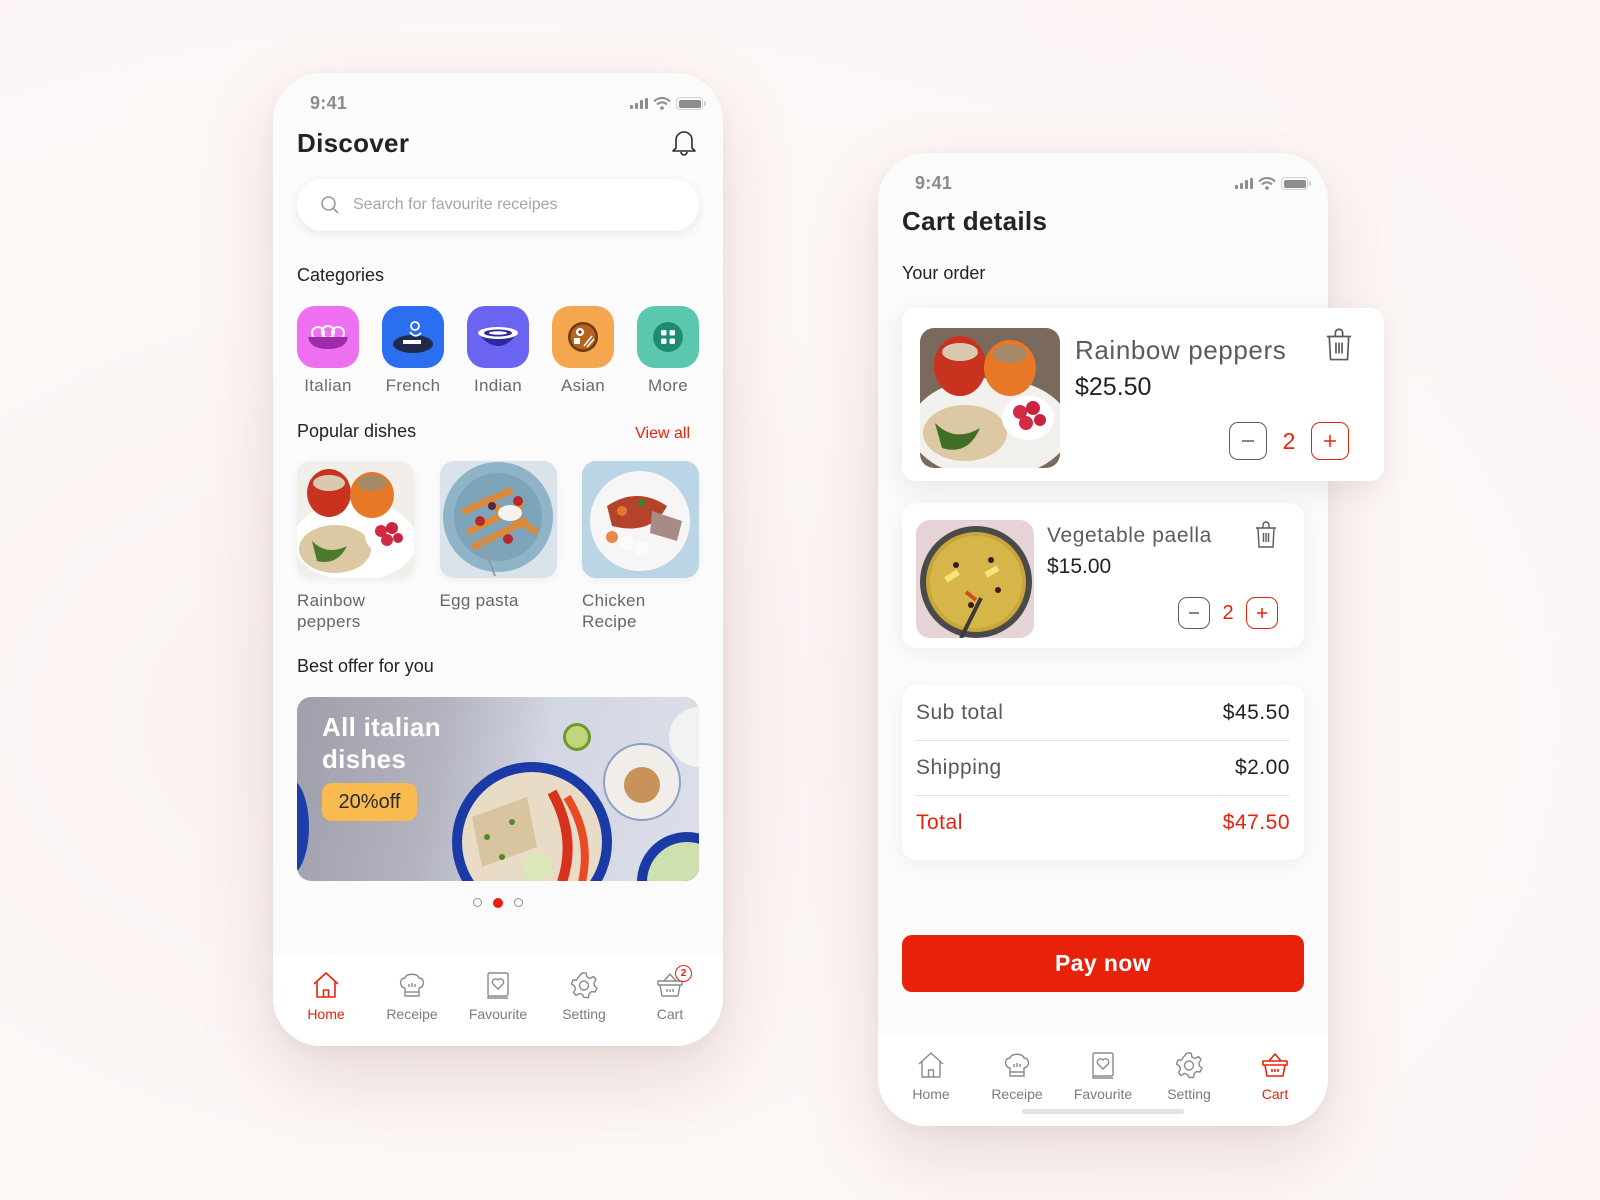 This screenshot has height=1200, width=1600. What do you see at coordinates (365, 666) in the screenshot?
I see `best-offer-heading: Best offer for you` at bounding box center [365, 666].